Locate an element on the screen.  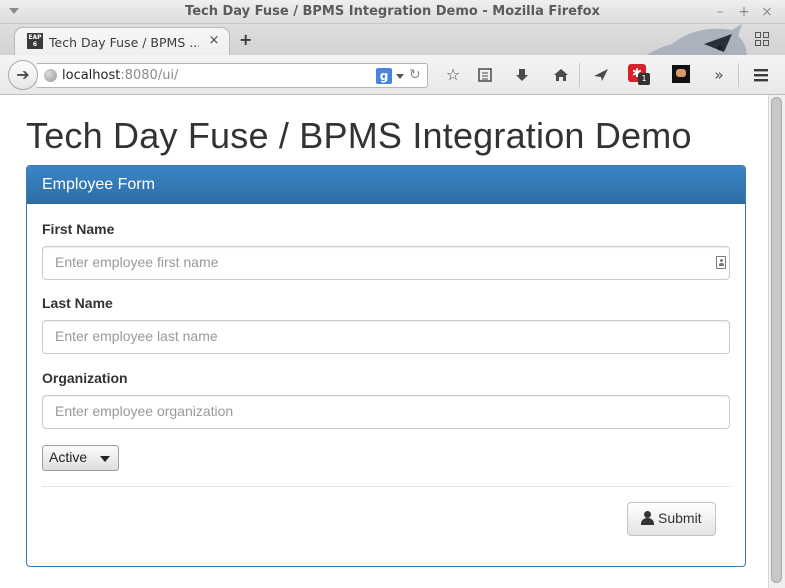
navigation-toolbar: localhost:8080/ui/ g ↻ ➔ ☆ ✱ 1 » is located at coordinates (392, 75).